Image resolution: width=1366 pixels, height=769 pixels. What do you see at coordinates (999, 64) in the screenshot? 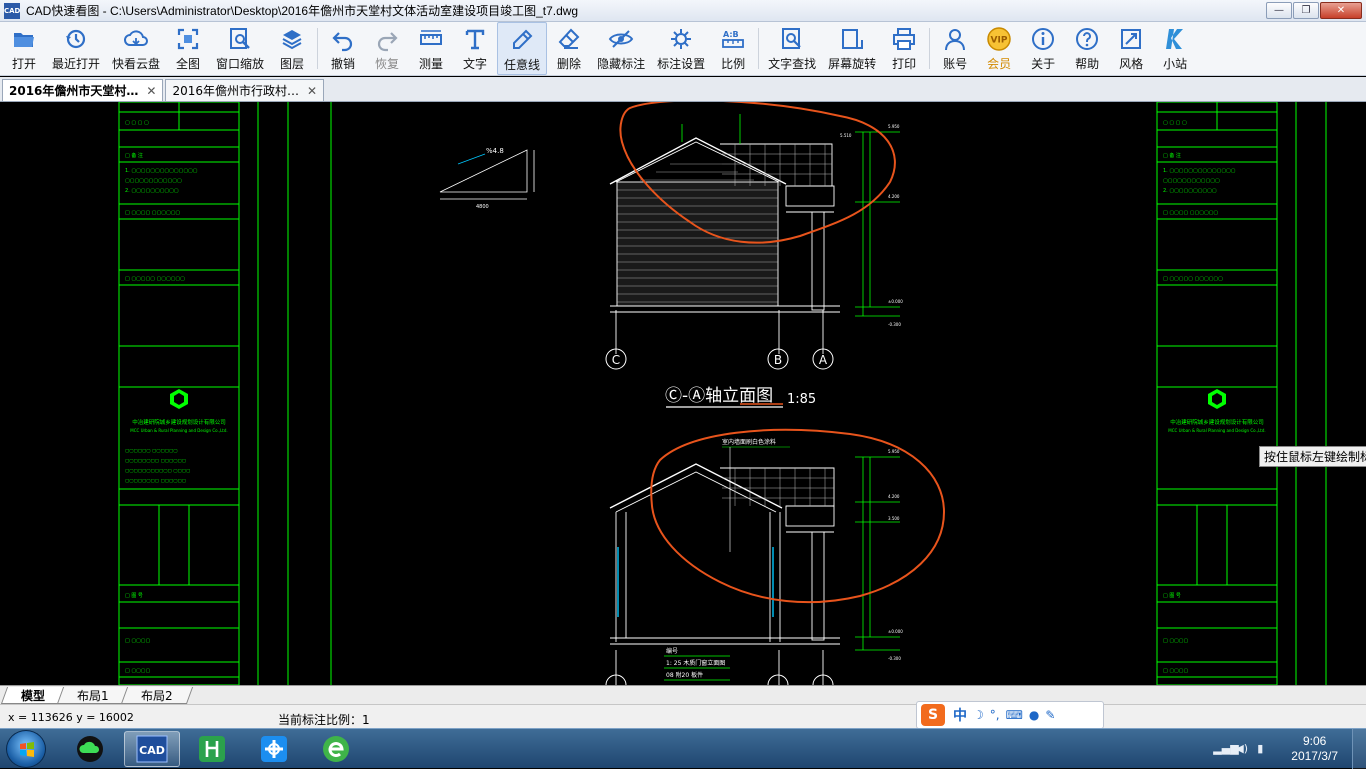
I see `vip-label: 会员` at bounding box center [999, 64].